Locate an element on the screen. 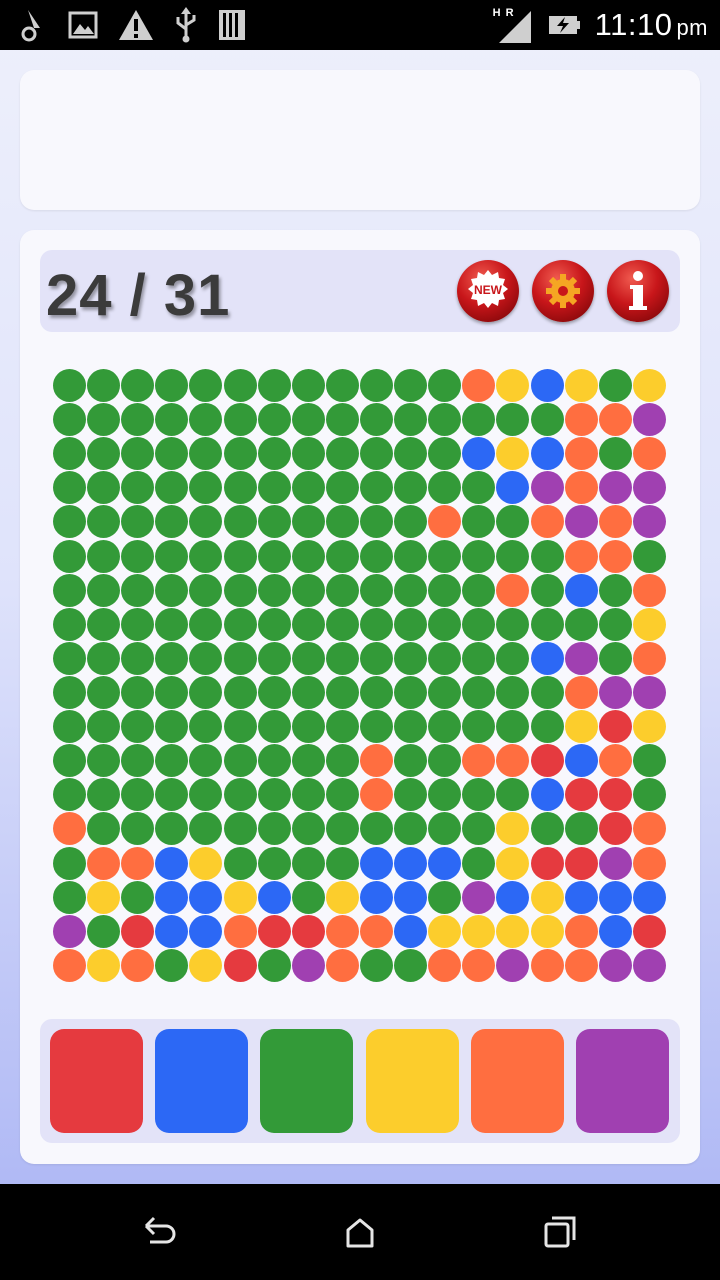 The image size is (720, 1280). color-button-purple is located at coordinates (622, 1081).